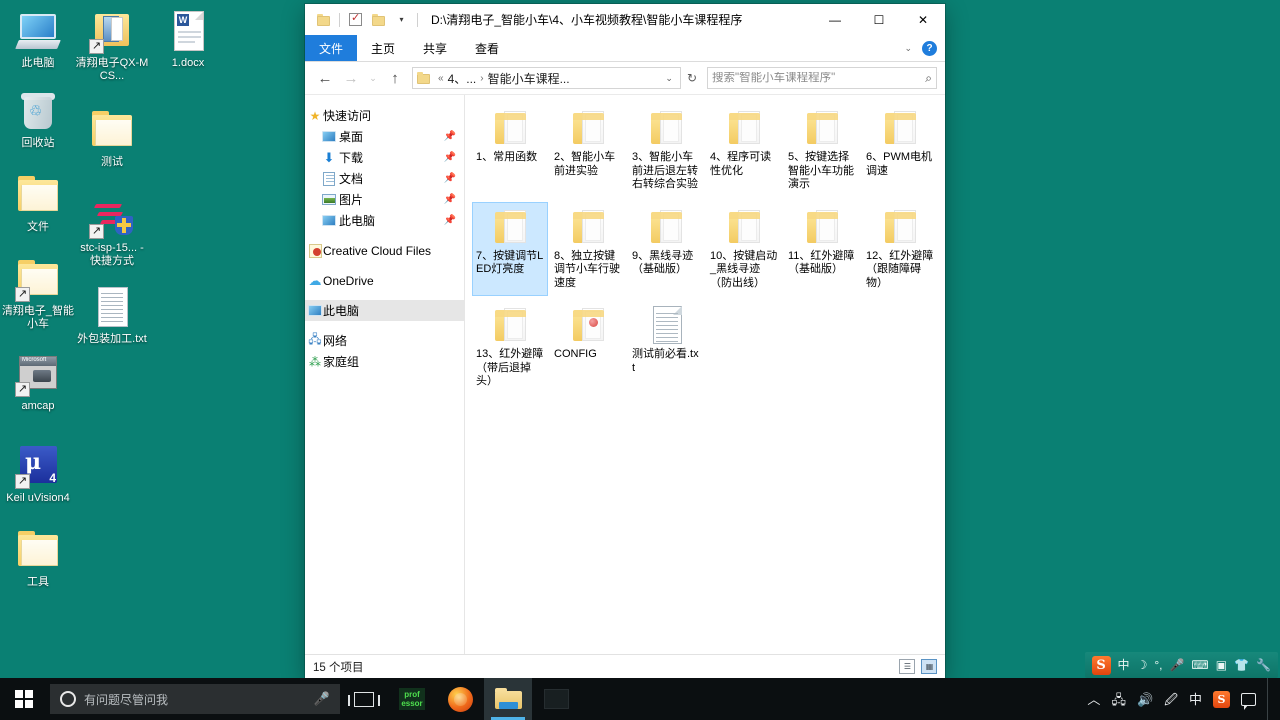 The image size is (1280, 720). Describe the element at coordinates (38, 119) in the screenshot. I see `desktop-icon-recycle-bin: ♲ 回收站` at that location.